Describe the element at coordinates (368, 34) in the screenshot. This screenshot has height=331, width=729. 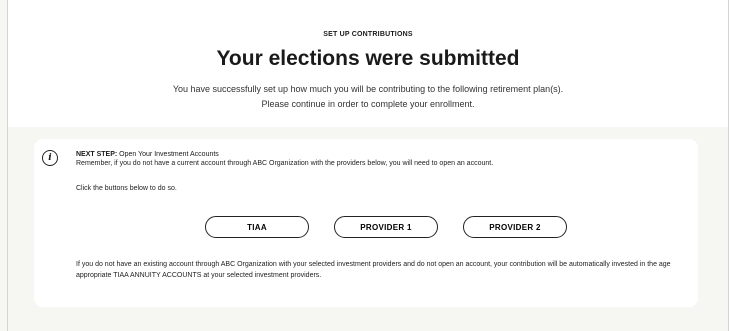
I see `section-eyebrow: SET UP CONTRIBUTIONS` at that location.